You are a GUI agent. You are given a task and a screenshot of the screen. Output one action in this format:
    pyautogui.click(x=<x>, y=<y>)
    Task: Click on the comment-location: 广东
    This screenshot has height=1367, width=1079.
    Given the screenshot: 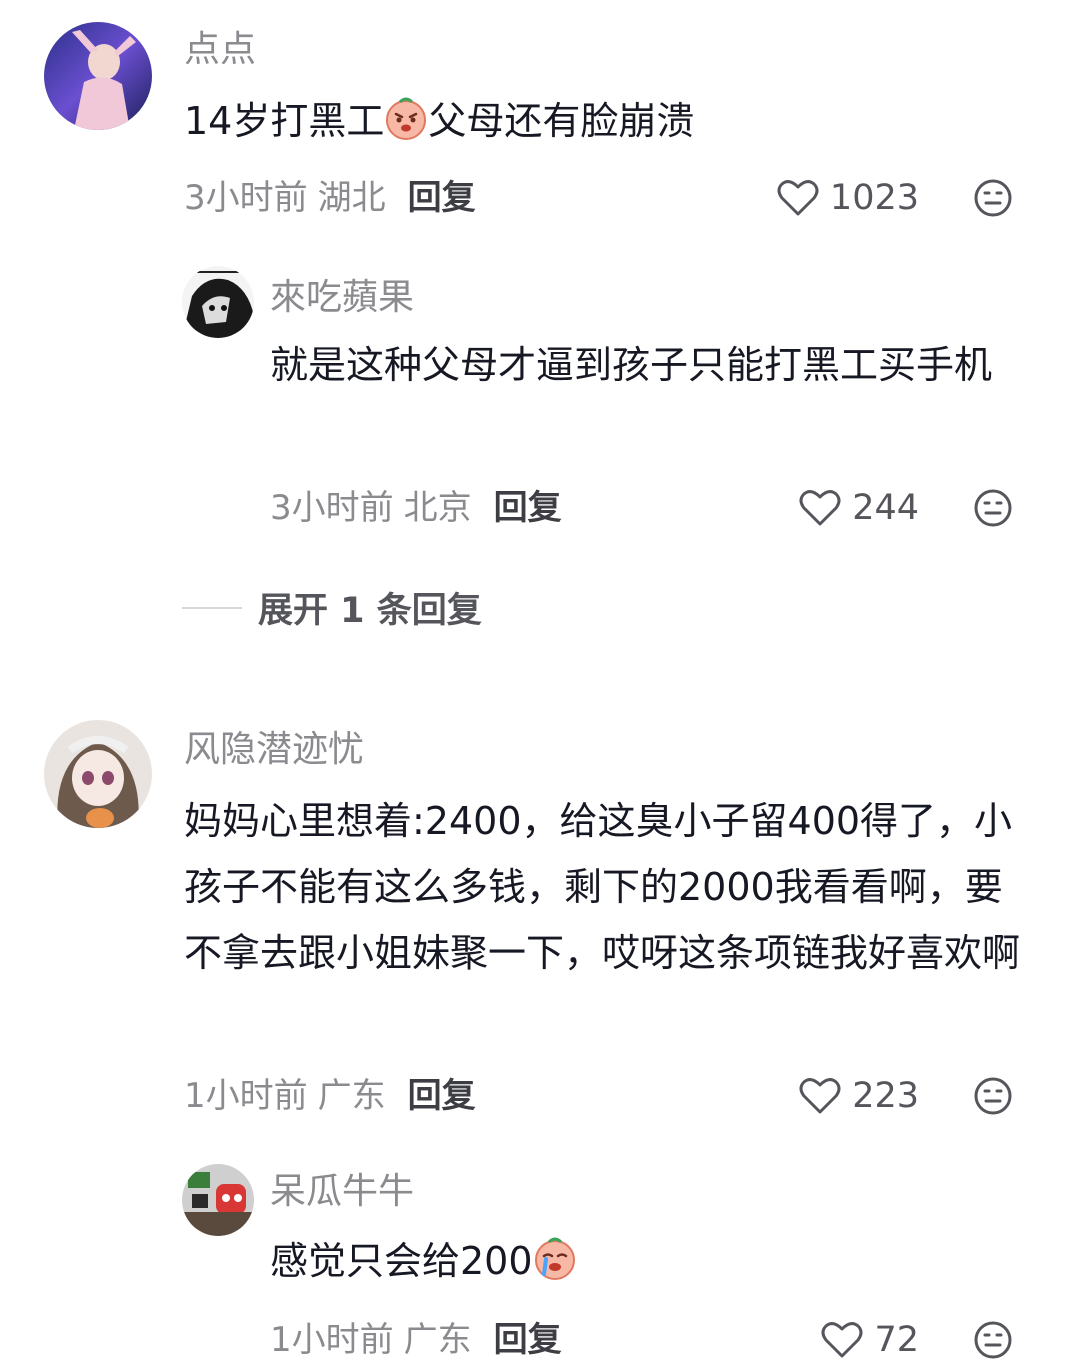 What is the action you would take?
    pyautogui.click(x=351, y=1096)
    